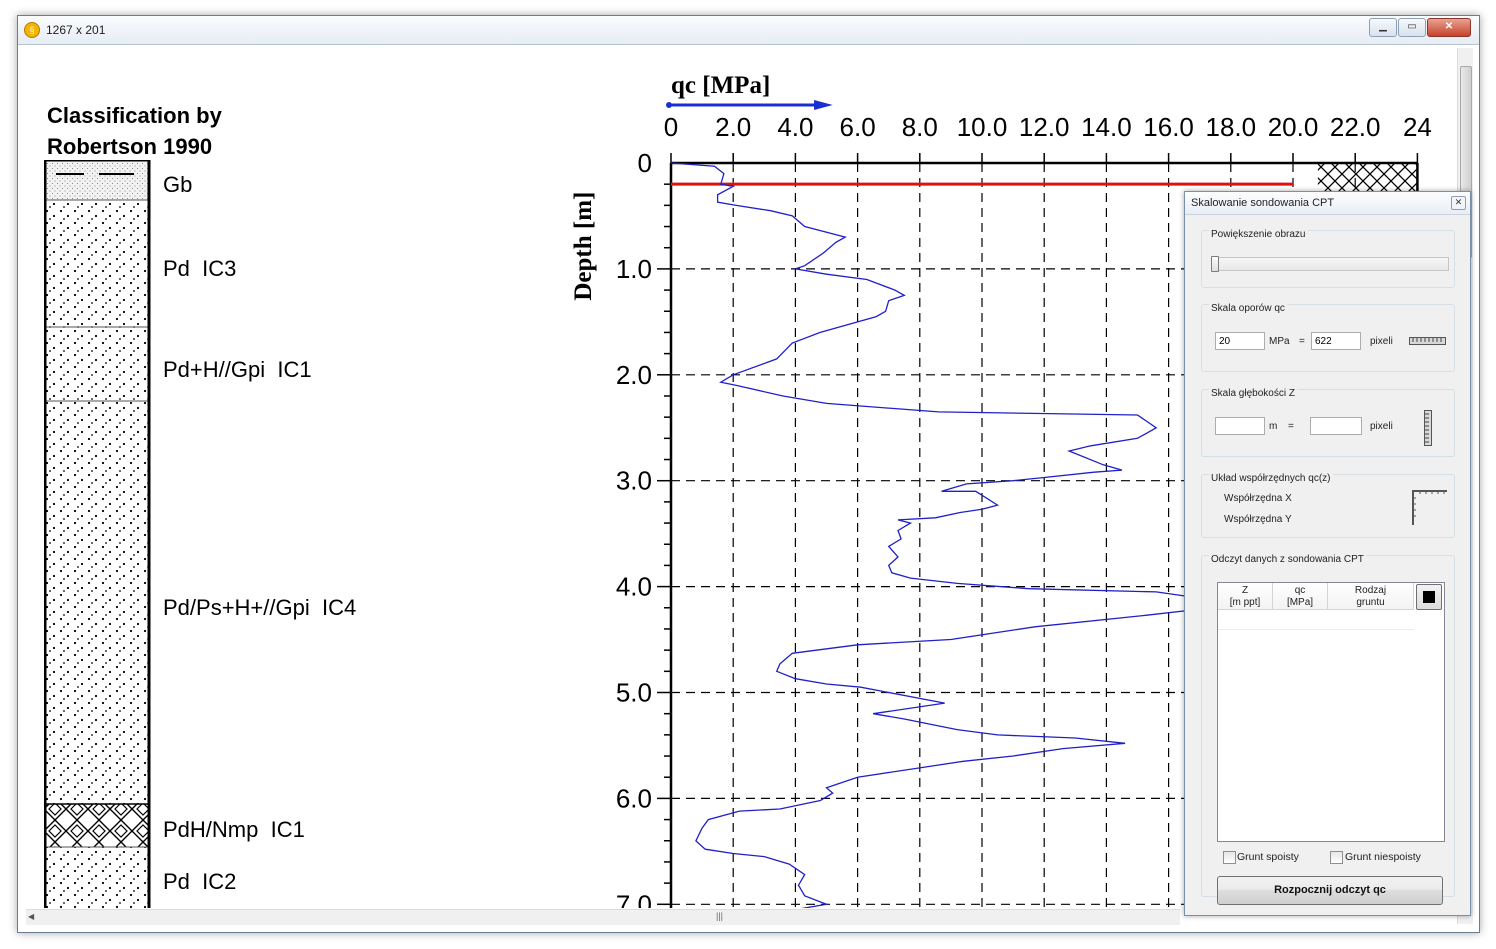  What do you see at coordinates (32, 30) in the screenshot?
I see `app-icon: §` at bounding box center [32, 30].